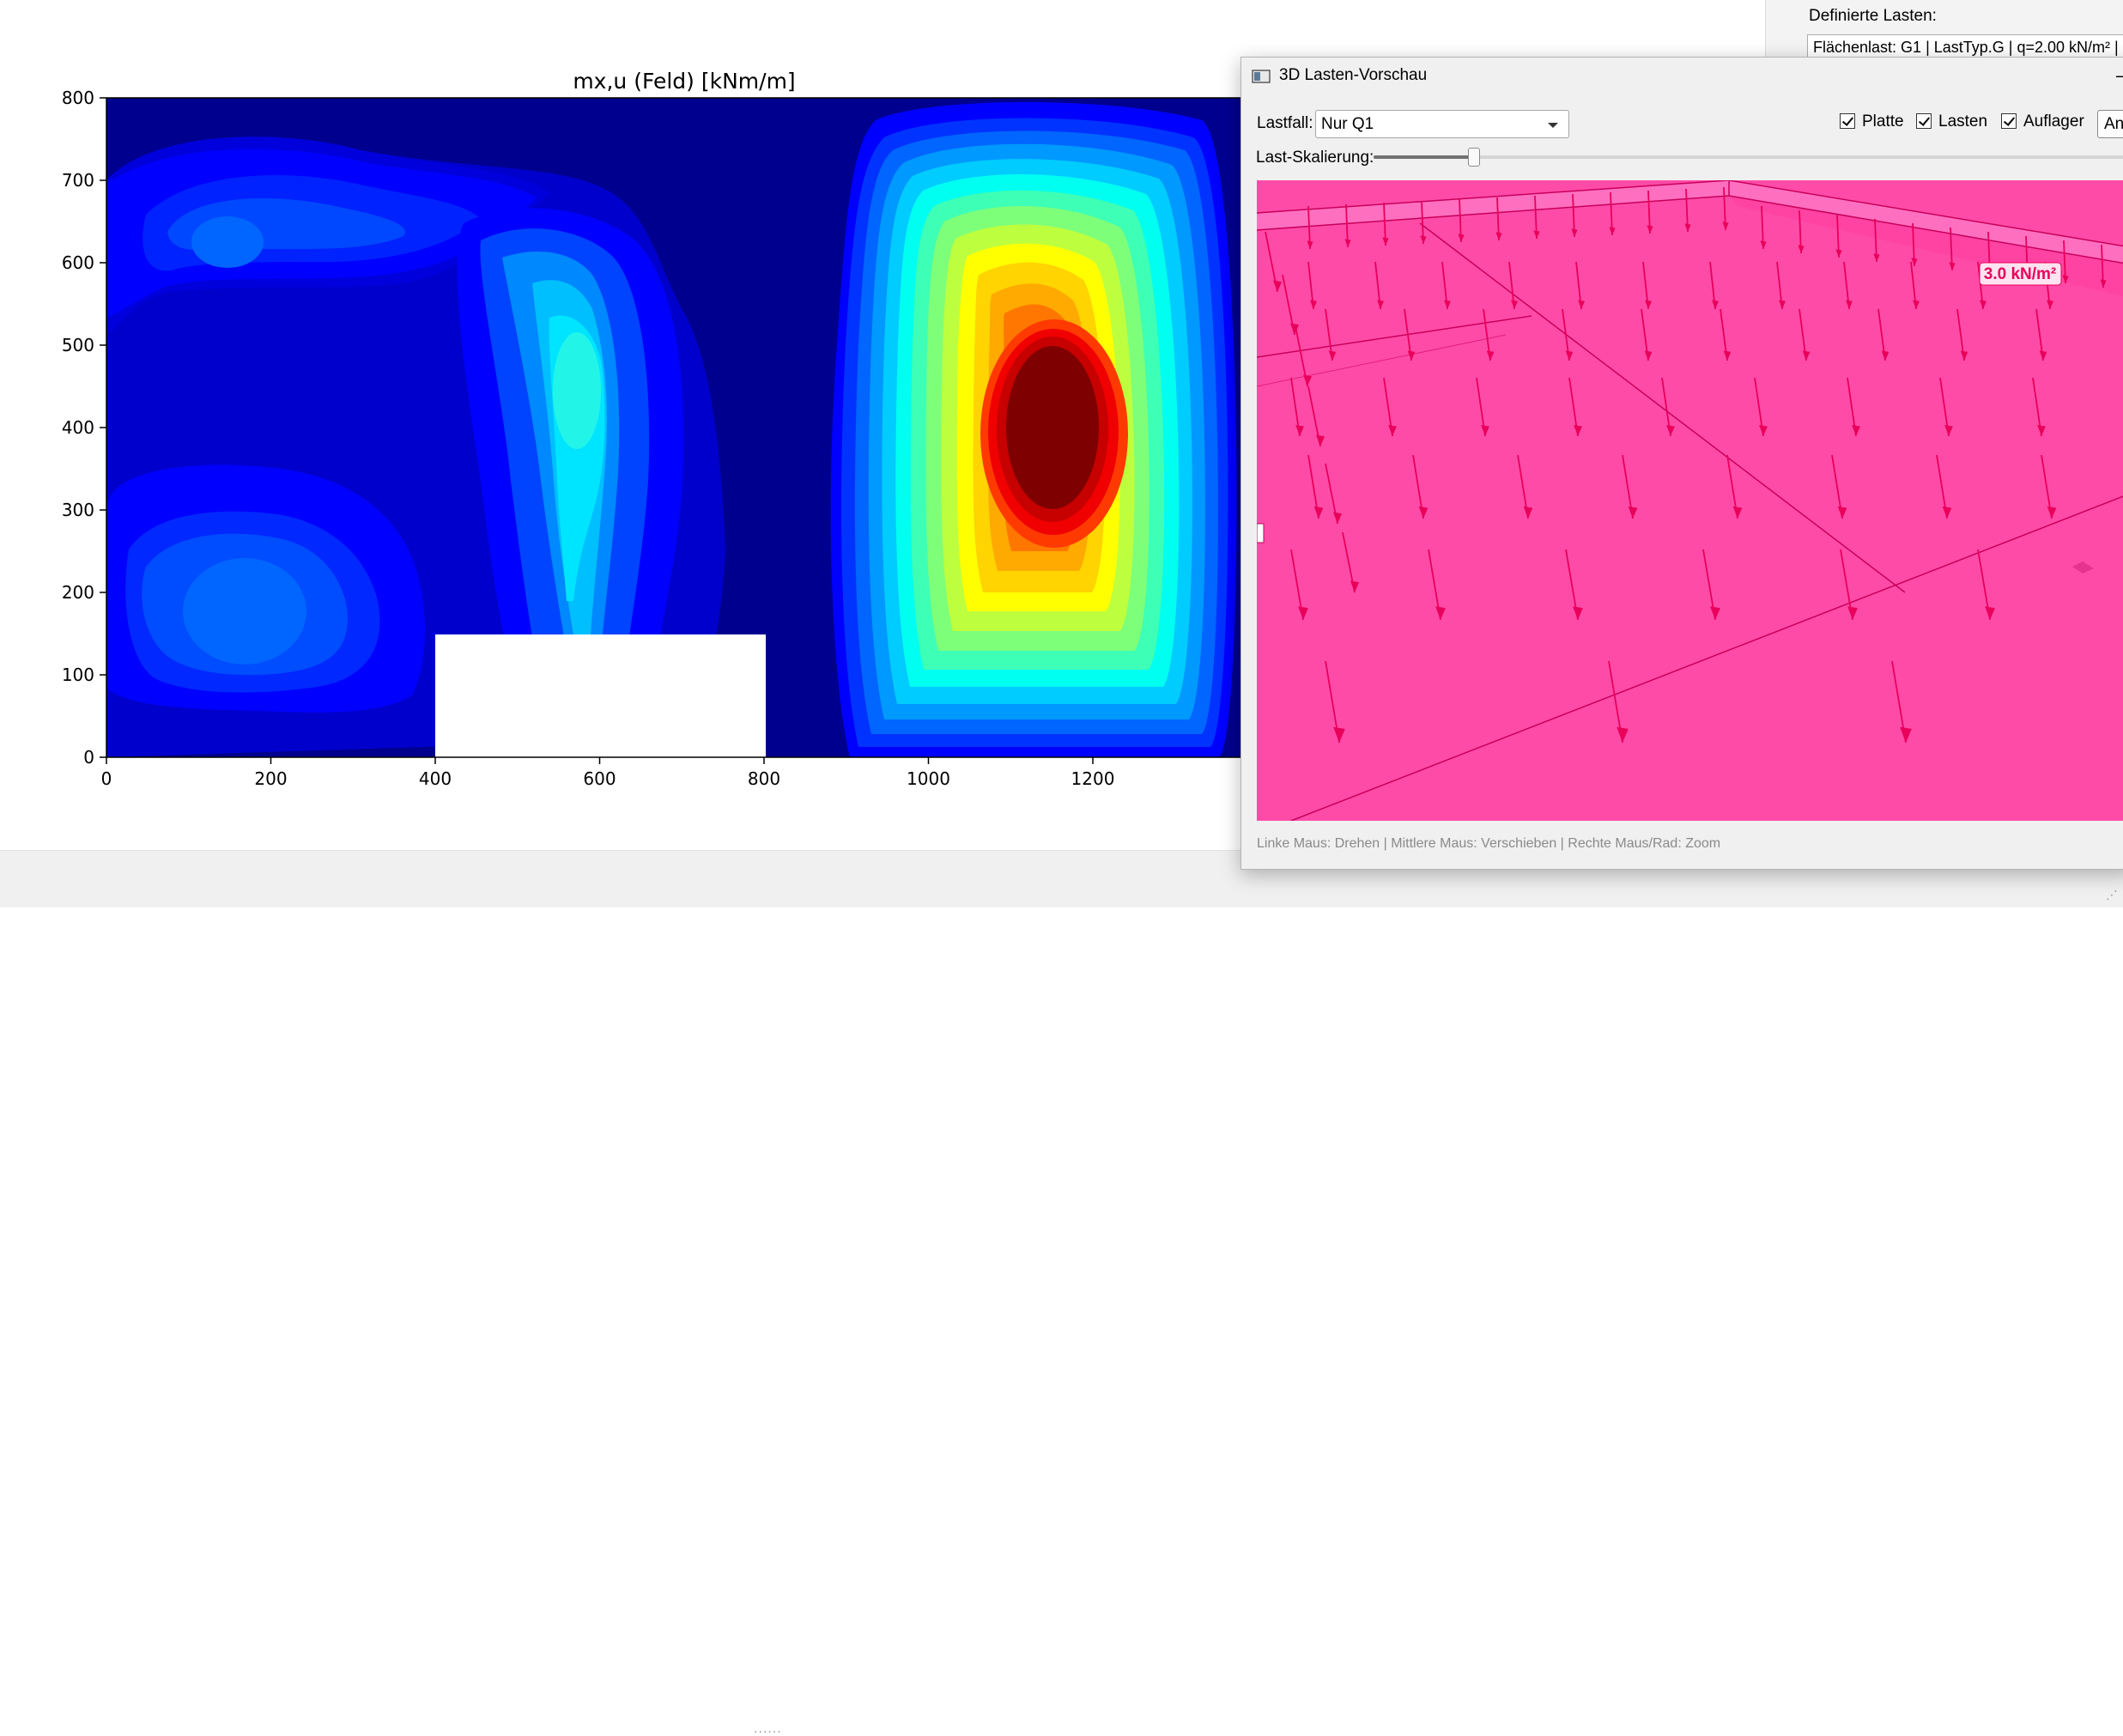 The width and height of the screenshot is (2123, 1736). I want to click on x-axis-ticks: 0200400600800100012001, so click(608, 773).